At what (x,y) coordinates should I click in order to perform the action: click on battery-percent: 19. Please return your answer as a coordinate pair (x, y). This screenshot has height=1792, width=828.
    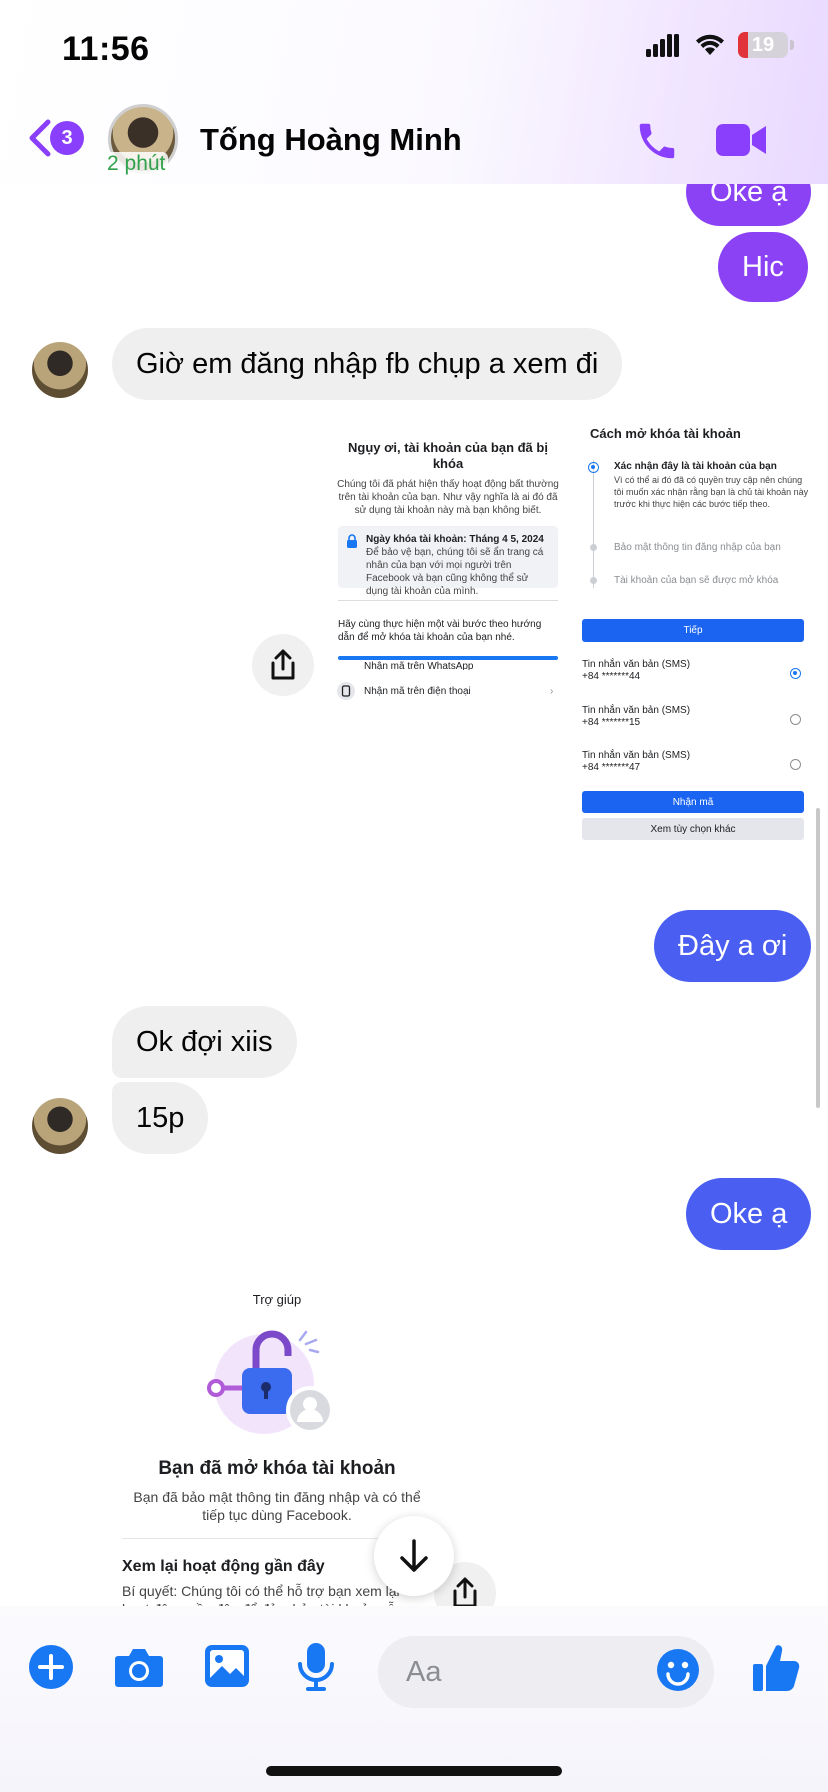
    Looking at the image, I should click on (763, 44).